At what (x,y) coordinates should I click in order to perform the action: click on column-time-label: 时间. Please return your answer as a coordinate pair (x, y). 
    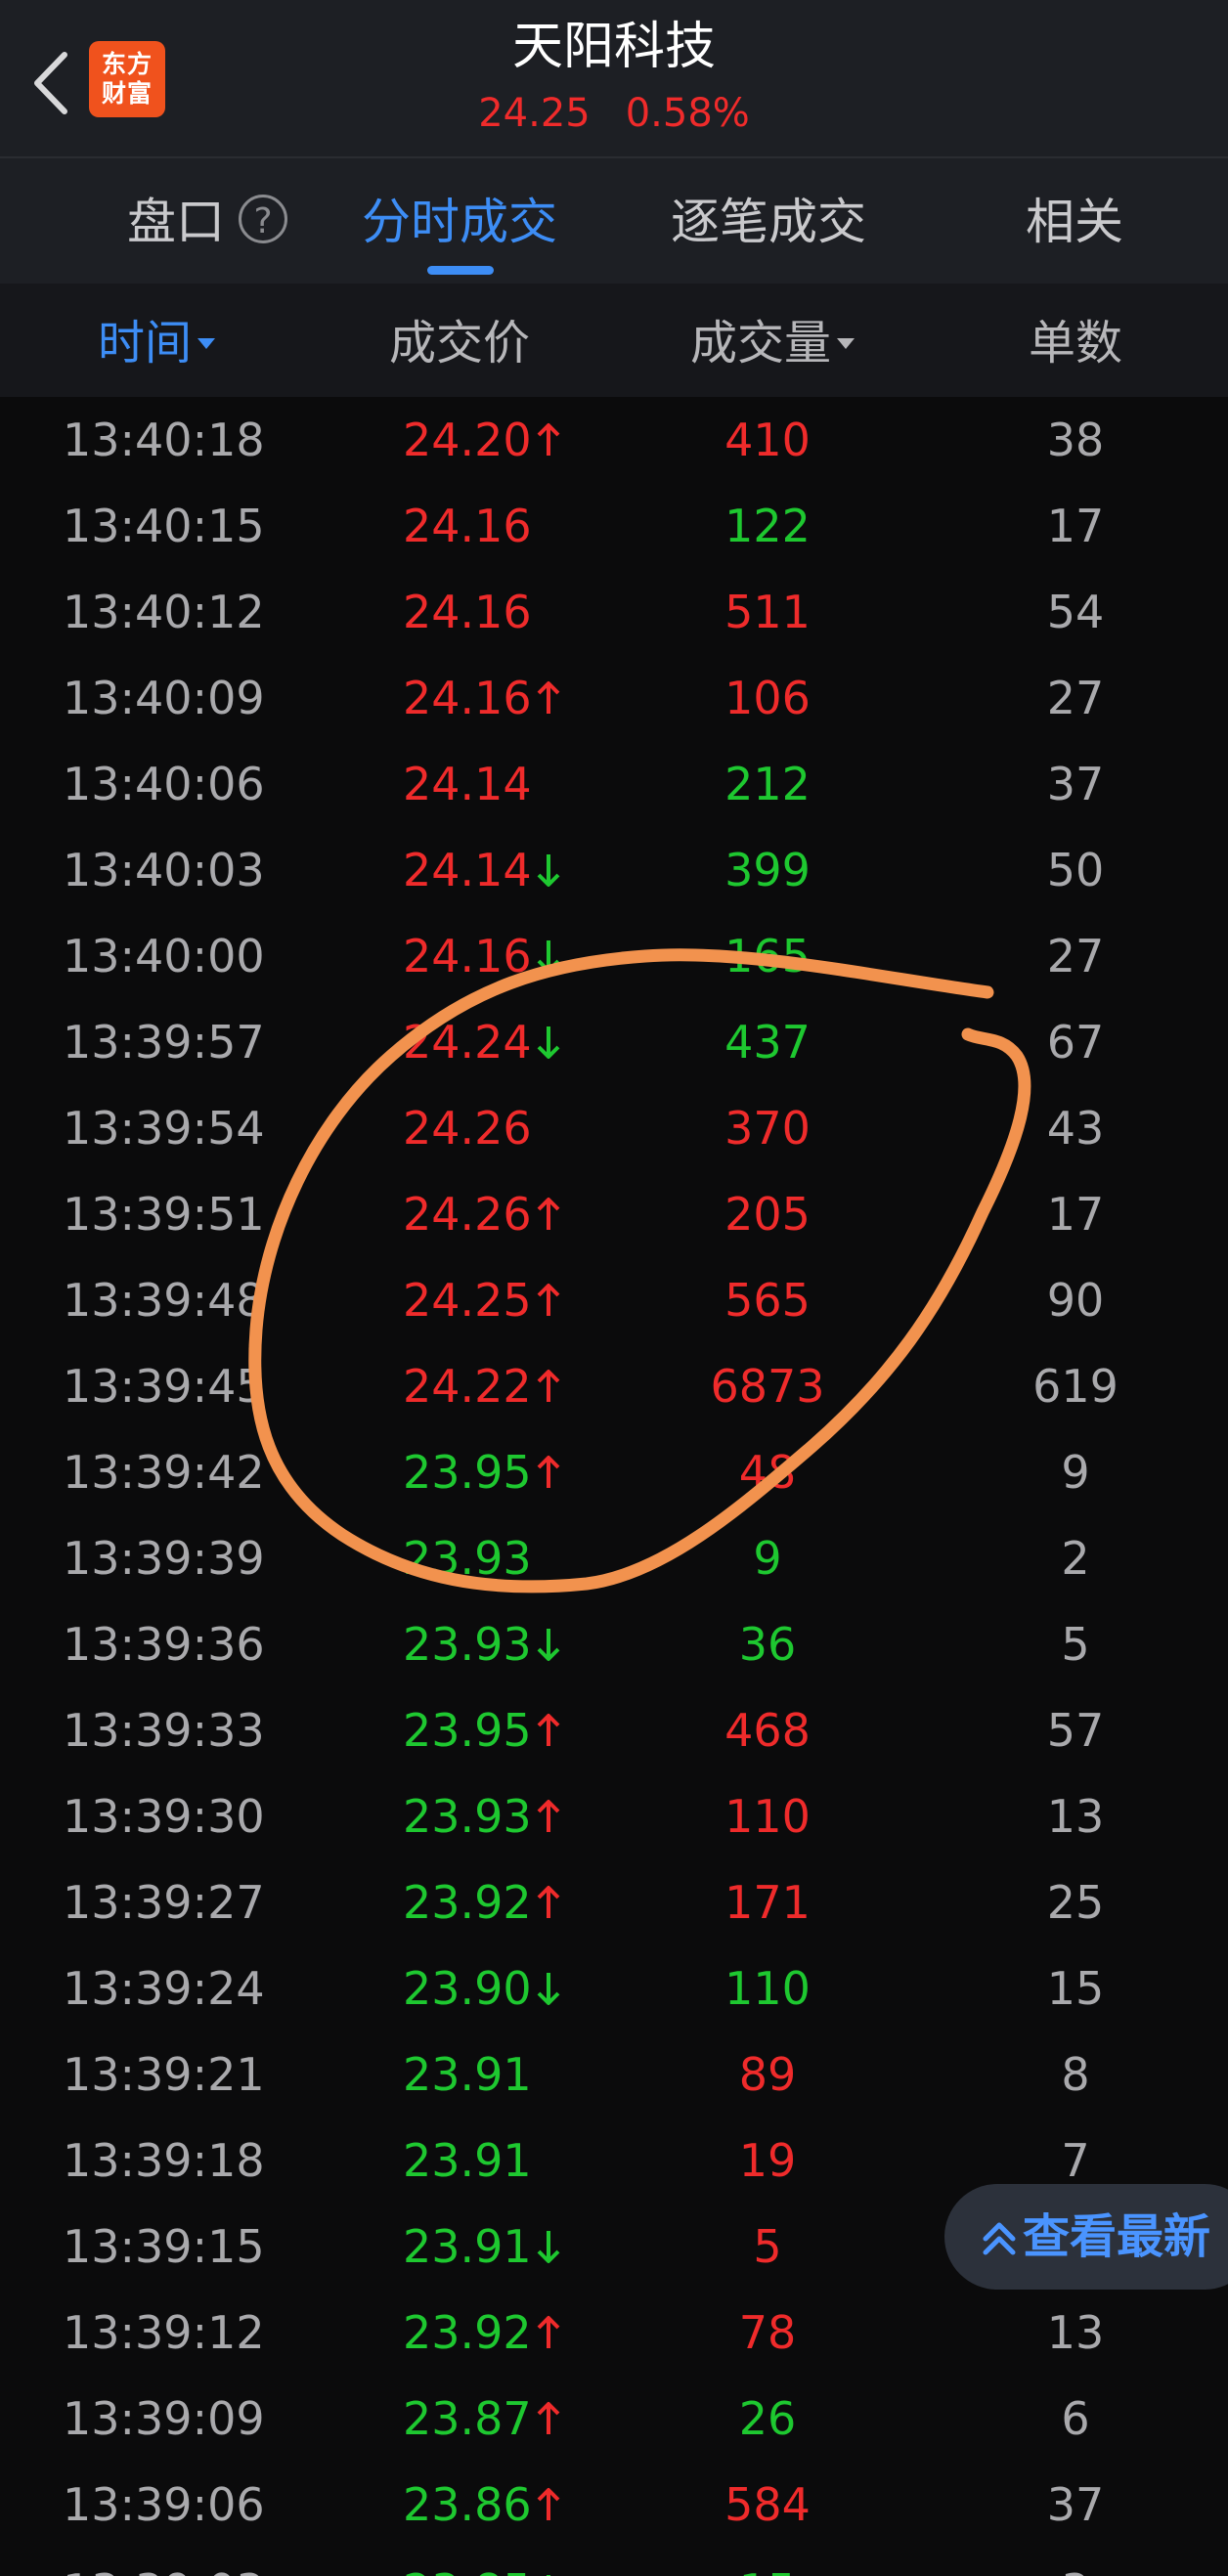
    Looking at the image, I should click on (144, 343).